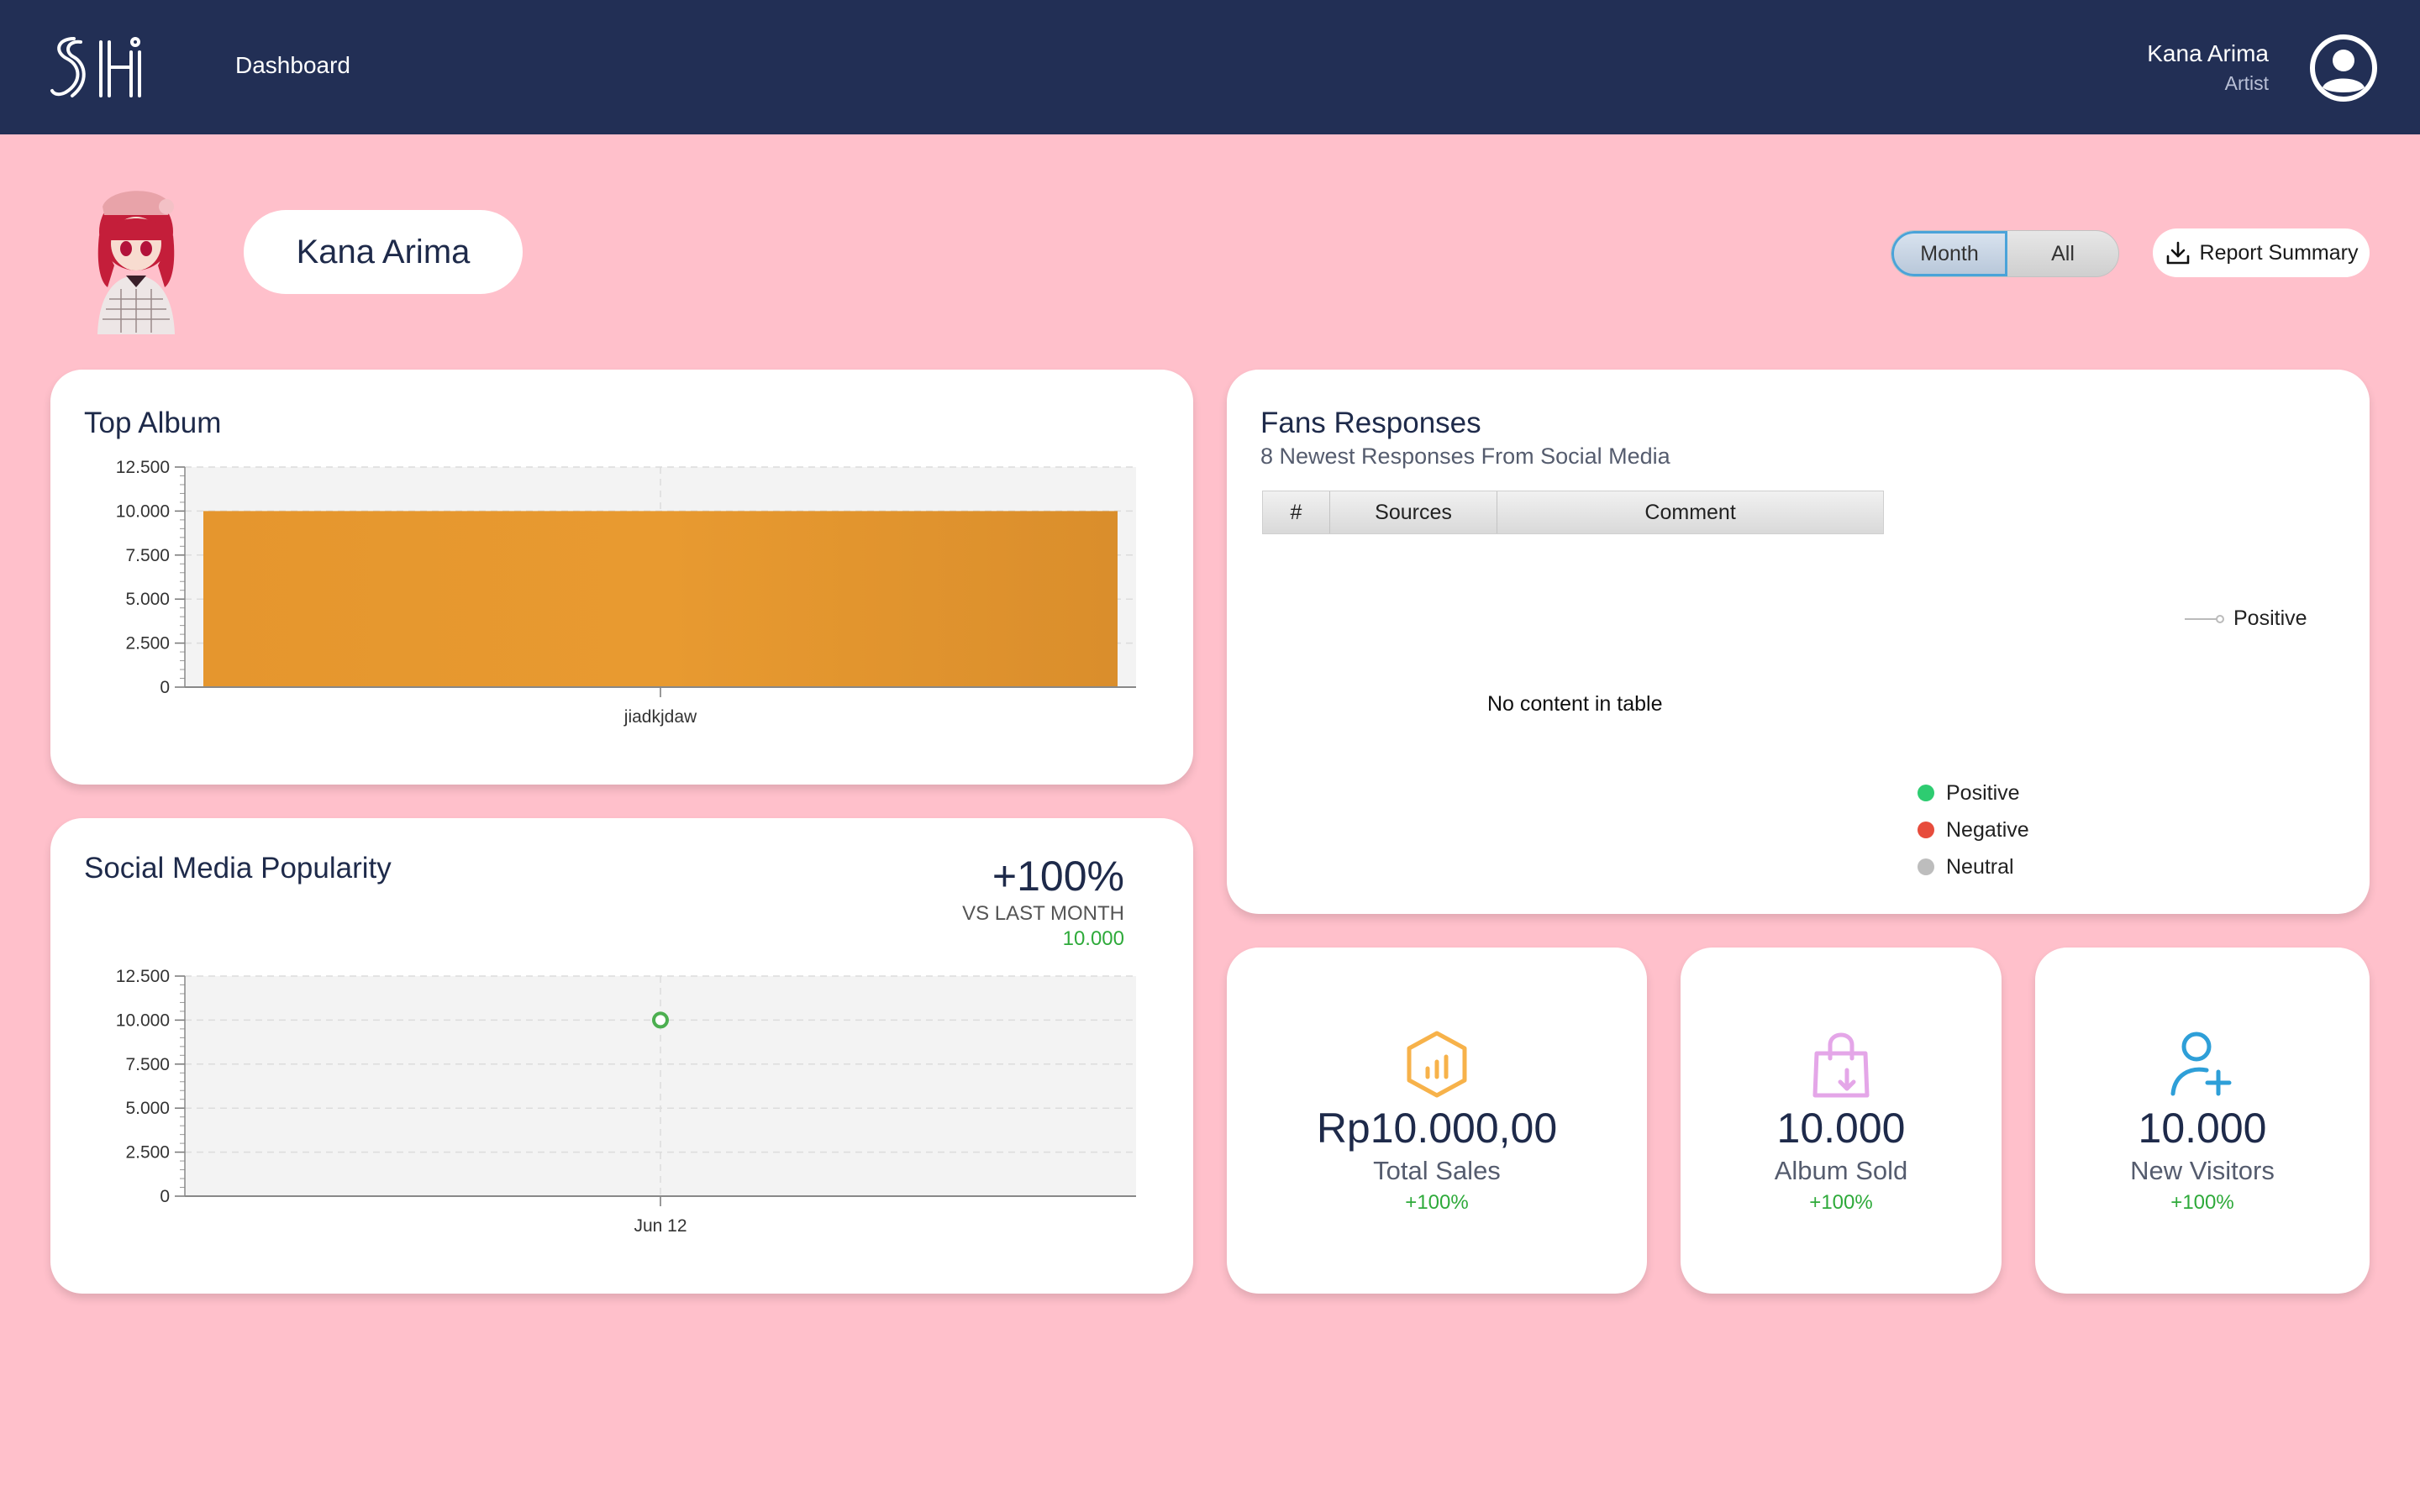 This screenshot has height=1512, width=2420. Describe the element at coordinates (2279, 252) in the screenshot. I see `report-summary-label: Report Summary` at that location.